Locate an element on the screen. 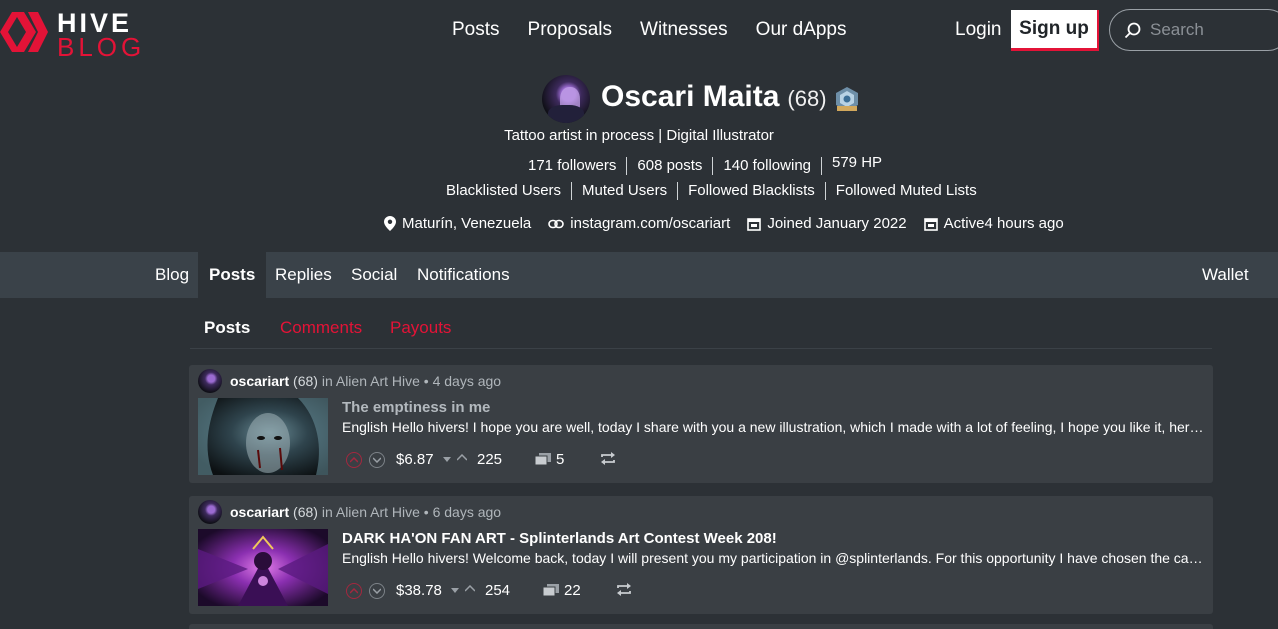  nav-posts: Posts is located at coordinates (476, 30).